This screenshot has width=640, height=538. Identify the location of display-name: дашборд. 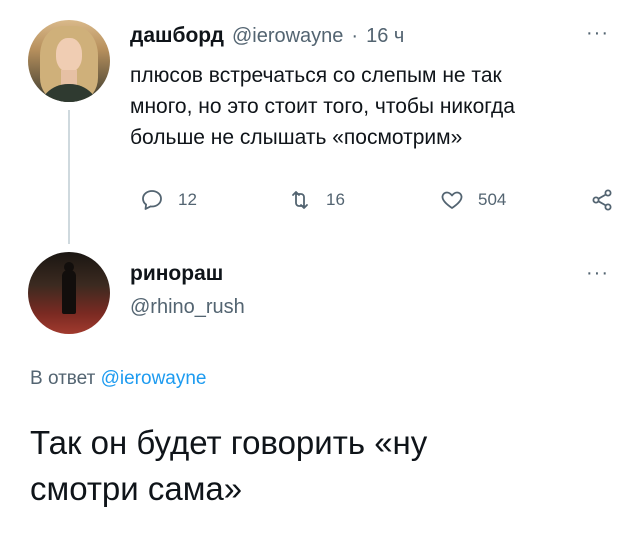
(177, 36).